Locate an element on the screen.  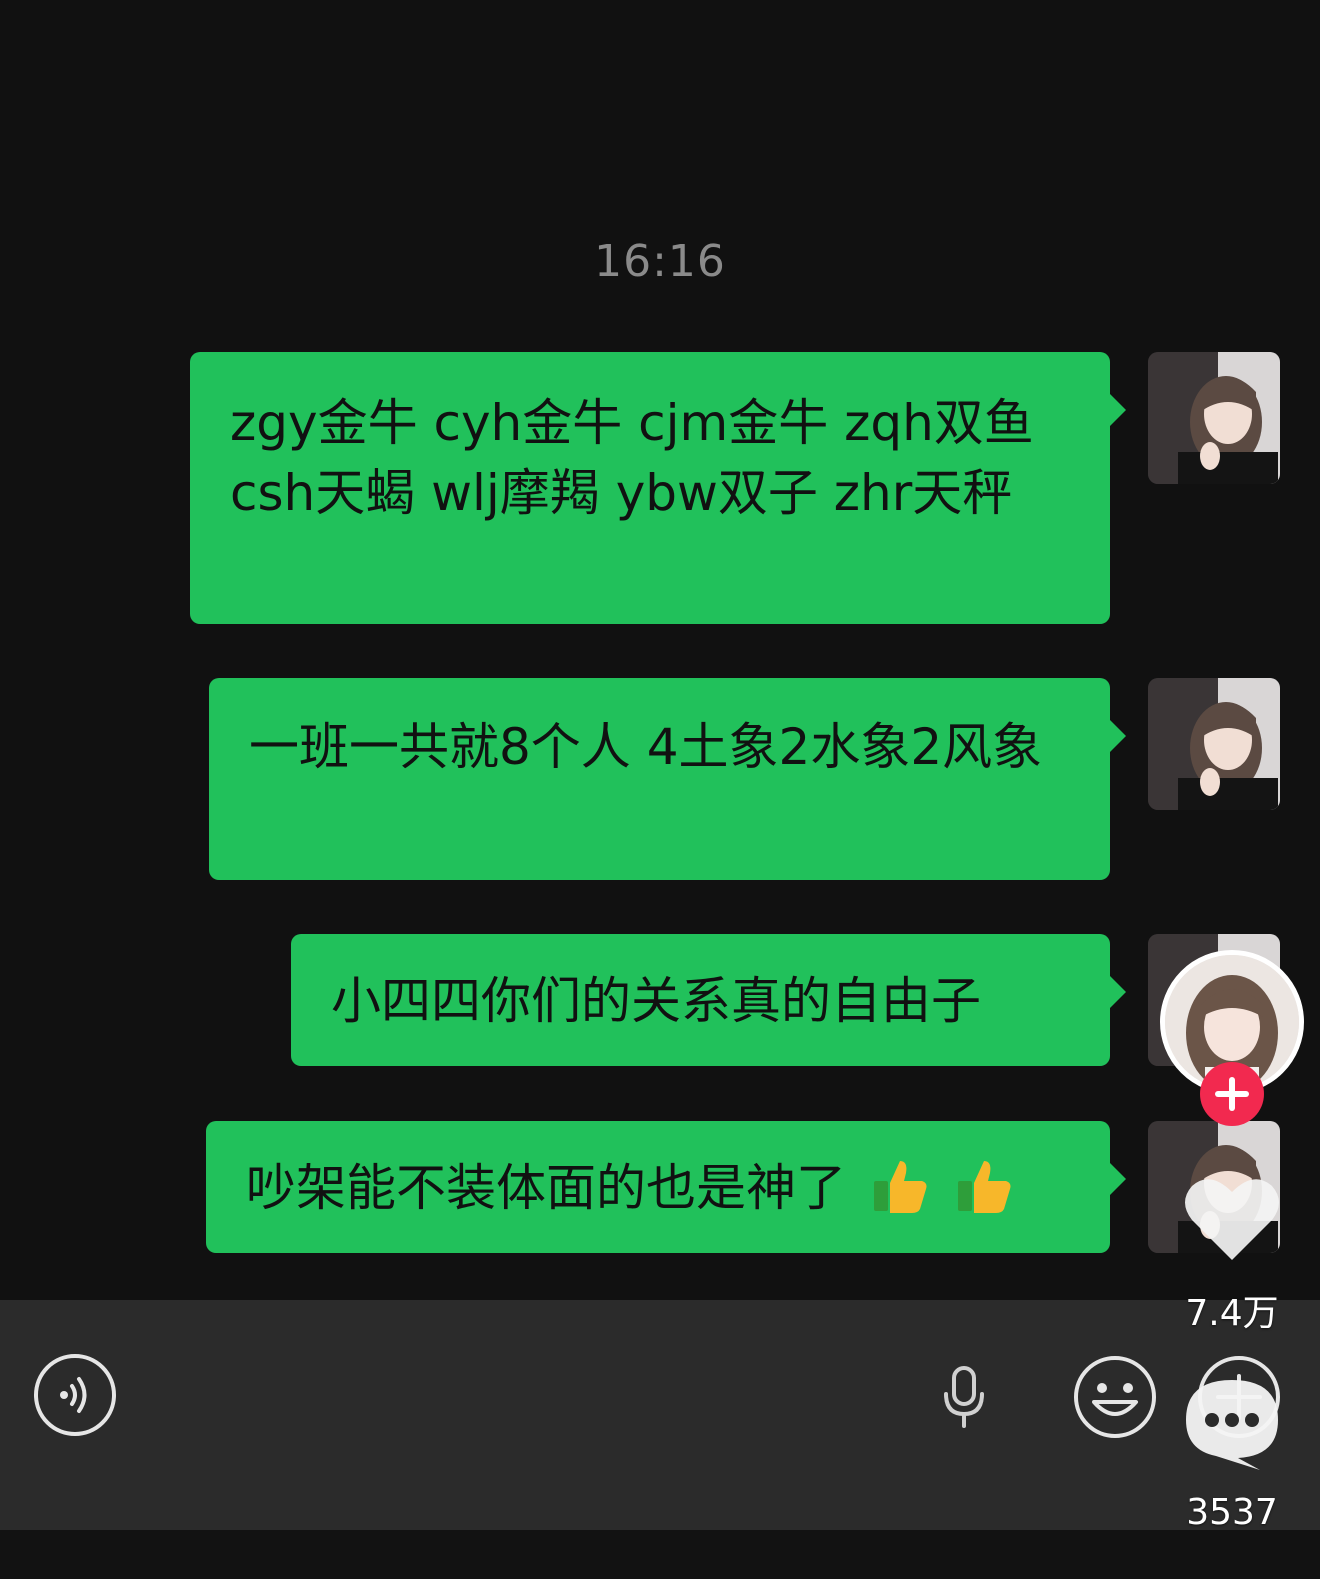
message-bubble: 一班一共就8个人 4土象2水象2风象 is located at coordinates (667, 779).